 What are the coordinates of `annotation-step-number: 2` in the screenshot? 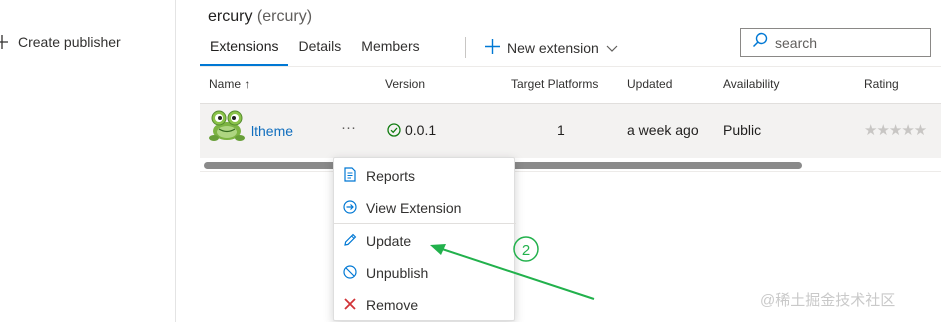 It's located at (526, 250).